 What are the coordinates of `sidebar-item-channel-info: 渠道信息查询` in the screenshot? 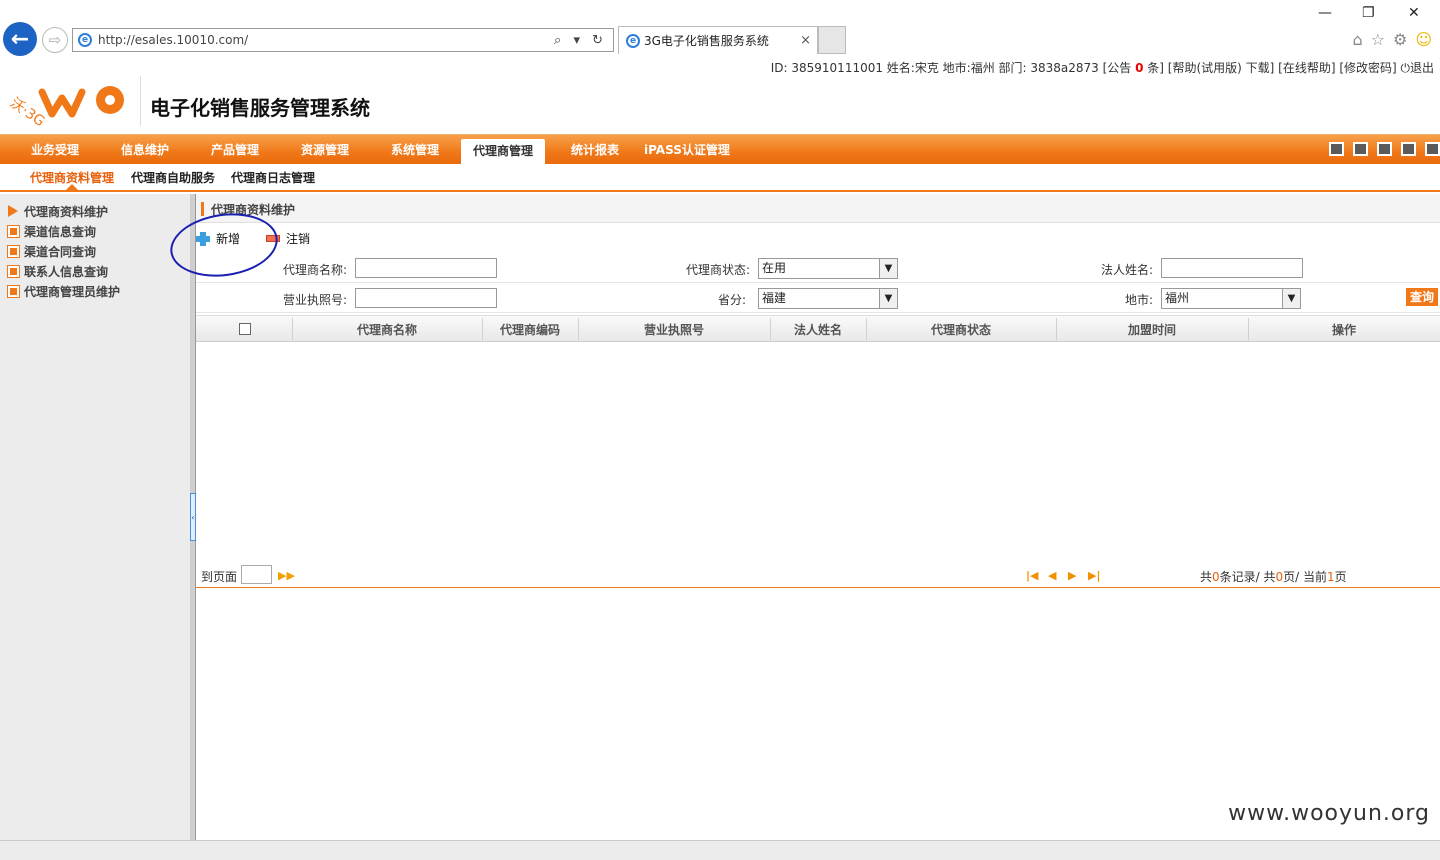 It's located at (95, 231).